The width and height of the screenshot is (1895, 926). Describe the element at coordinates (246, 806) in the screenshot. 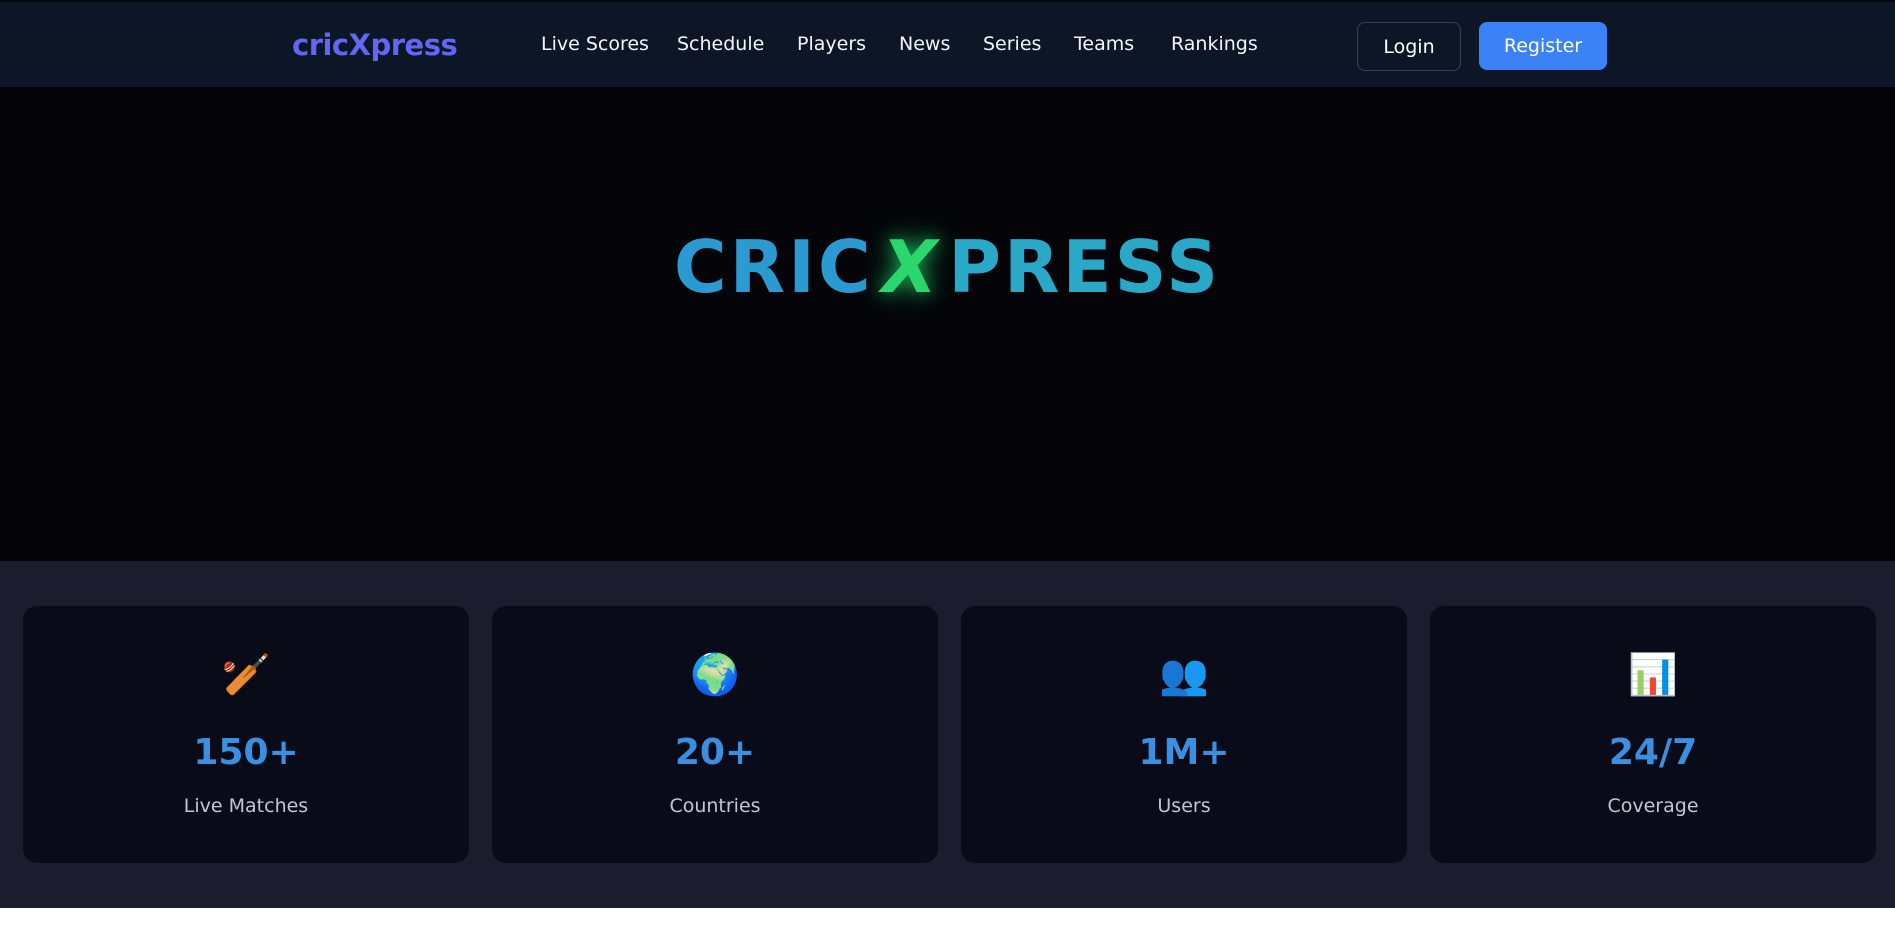

I see `stat-label: Live Matches` at that location.